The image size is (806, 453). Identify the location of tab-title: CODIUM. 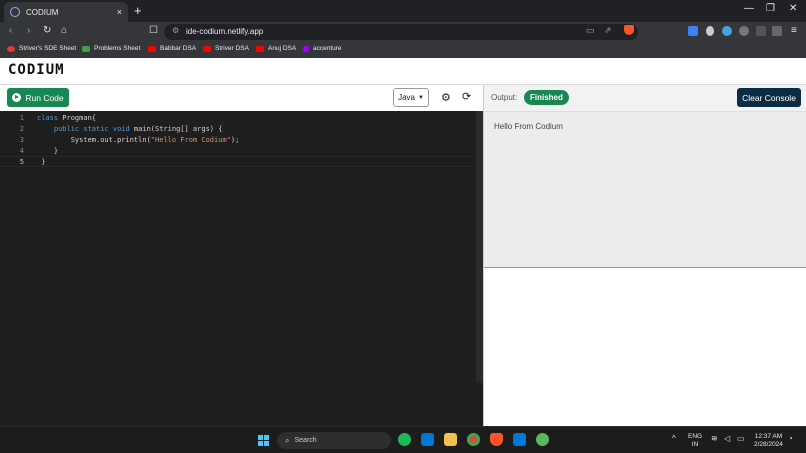
(42, 12).